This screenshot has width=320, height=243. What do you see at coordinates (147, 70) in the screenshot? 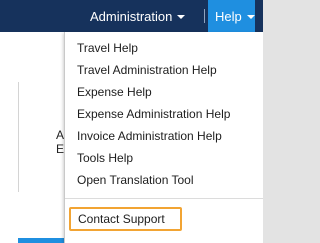
I see `menu-item-travel-administration-help: Travel Administration Help` at bounding box center [147, 70].